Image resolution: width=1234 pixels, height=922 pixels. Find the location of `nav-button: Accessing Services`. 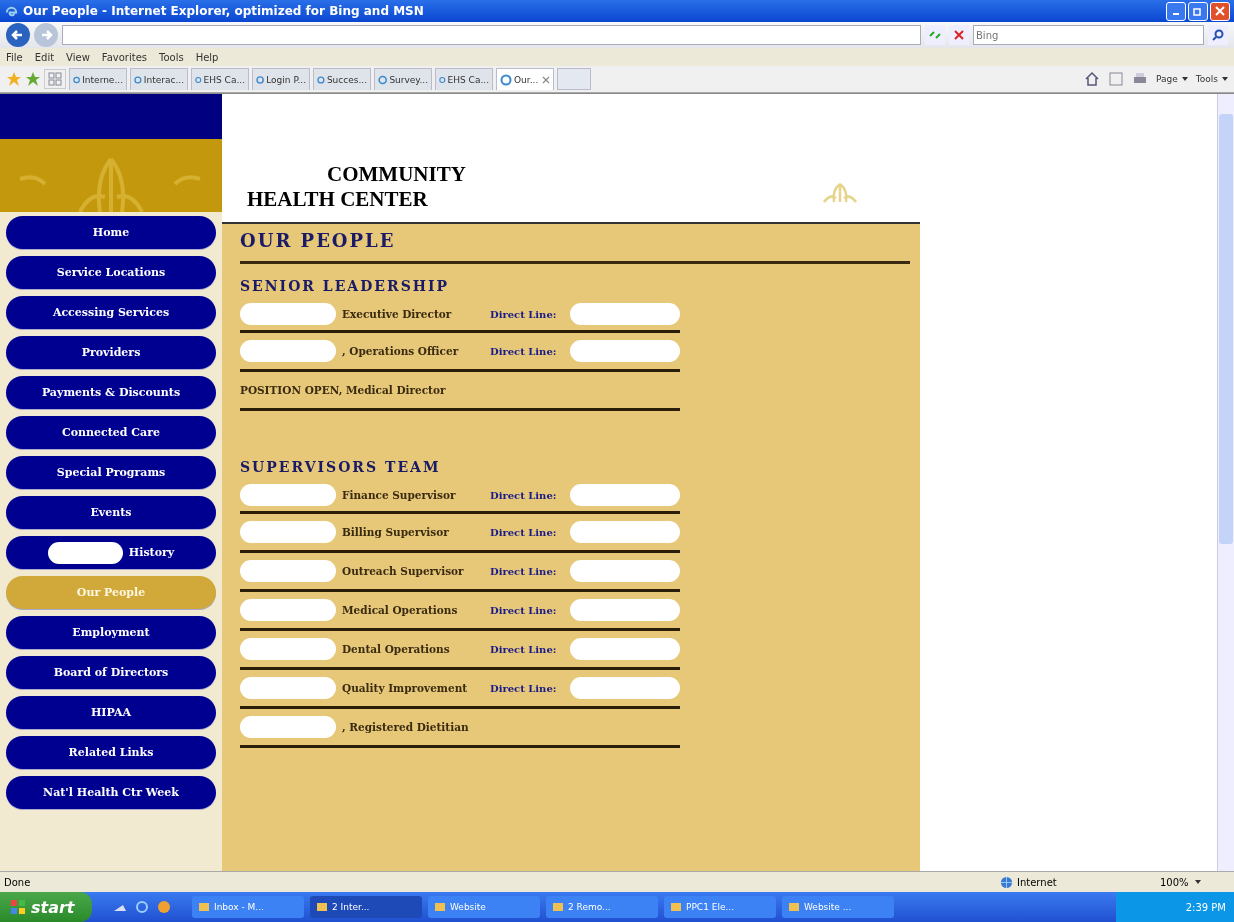

nav-button: Accessing Services is located at coordinates (111, 312).